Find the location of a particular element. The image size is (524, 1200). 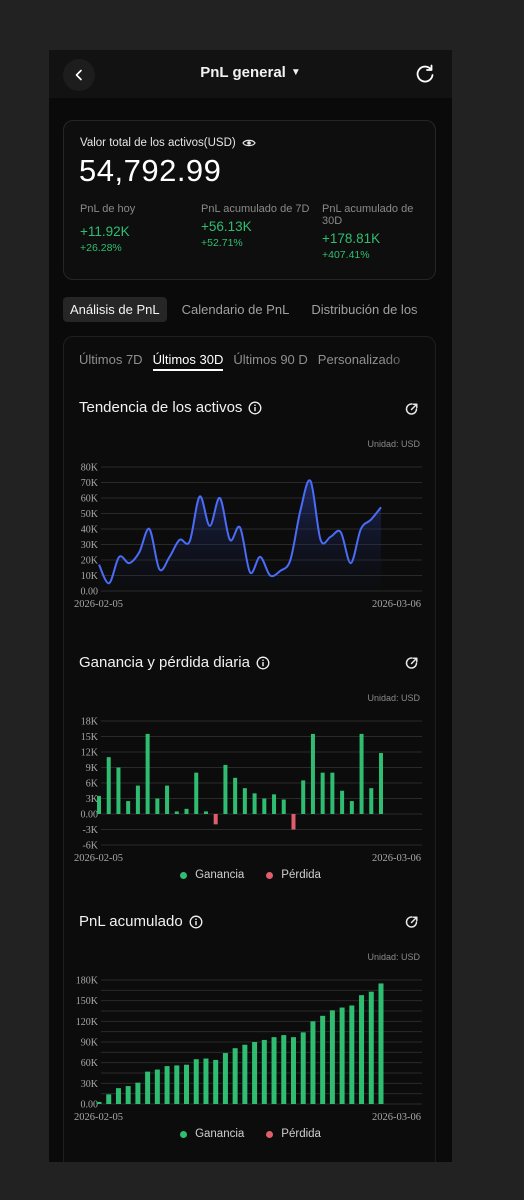

y-tick-label: 80K is located at coordinates (90, 468).